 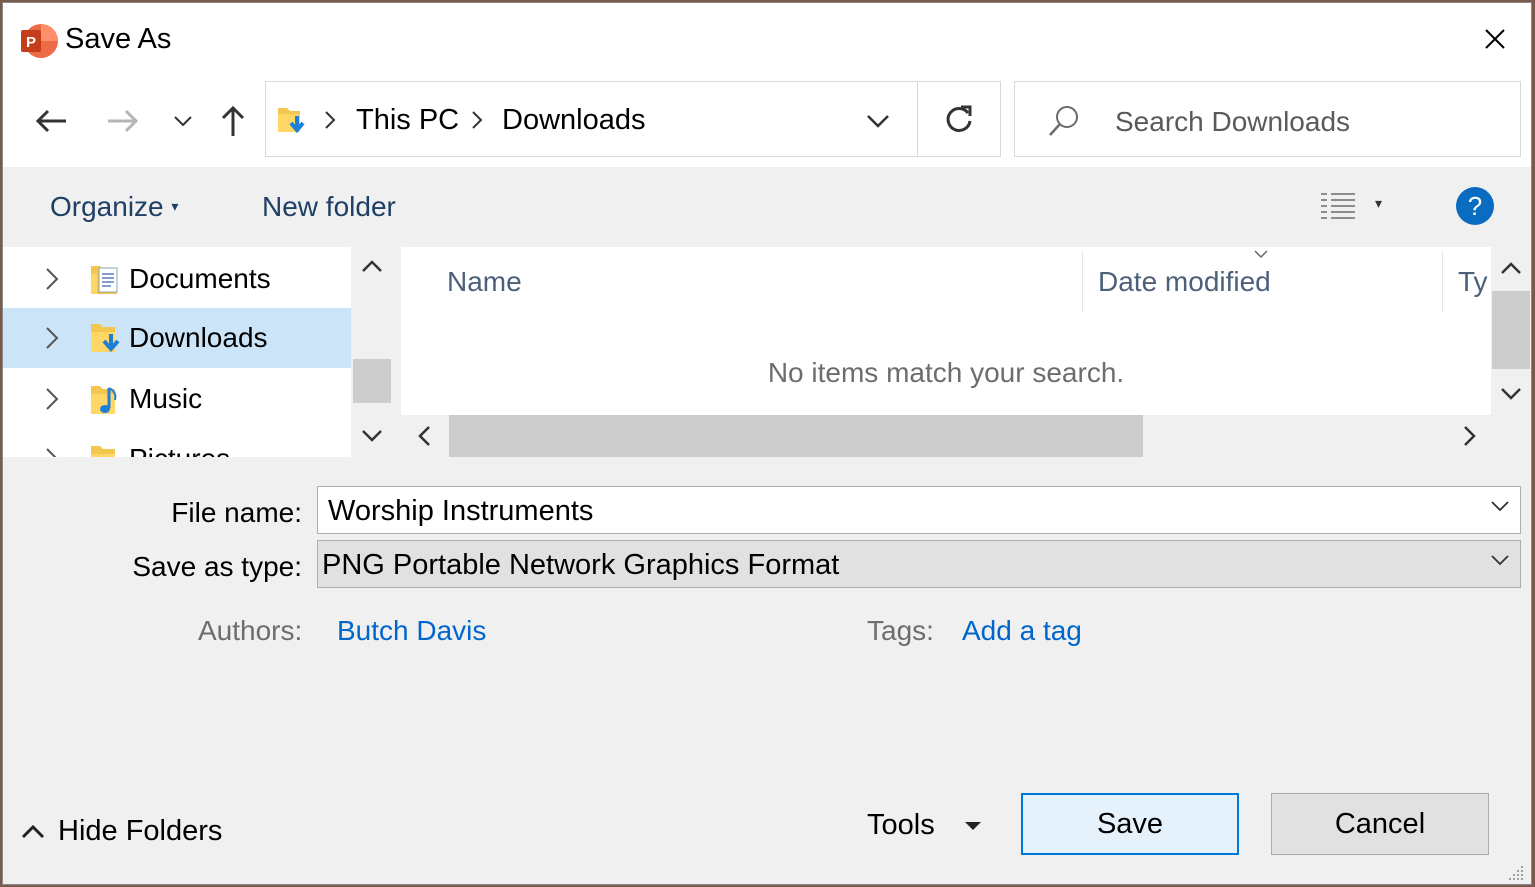 What do you see at coordinates (972, 826) in the screenshot?
I see `caret-down-icon` at bounding box center [972, 826].